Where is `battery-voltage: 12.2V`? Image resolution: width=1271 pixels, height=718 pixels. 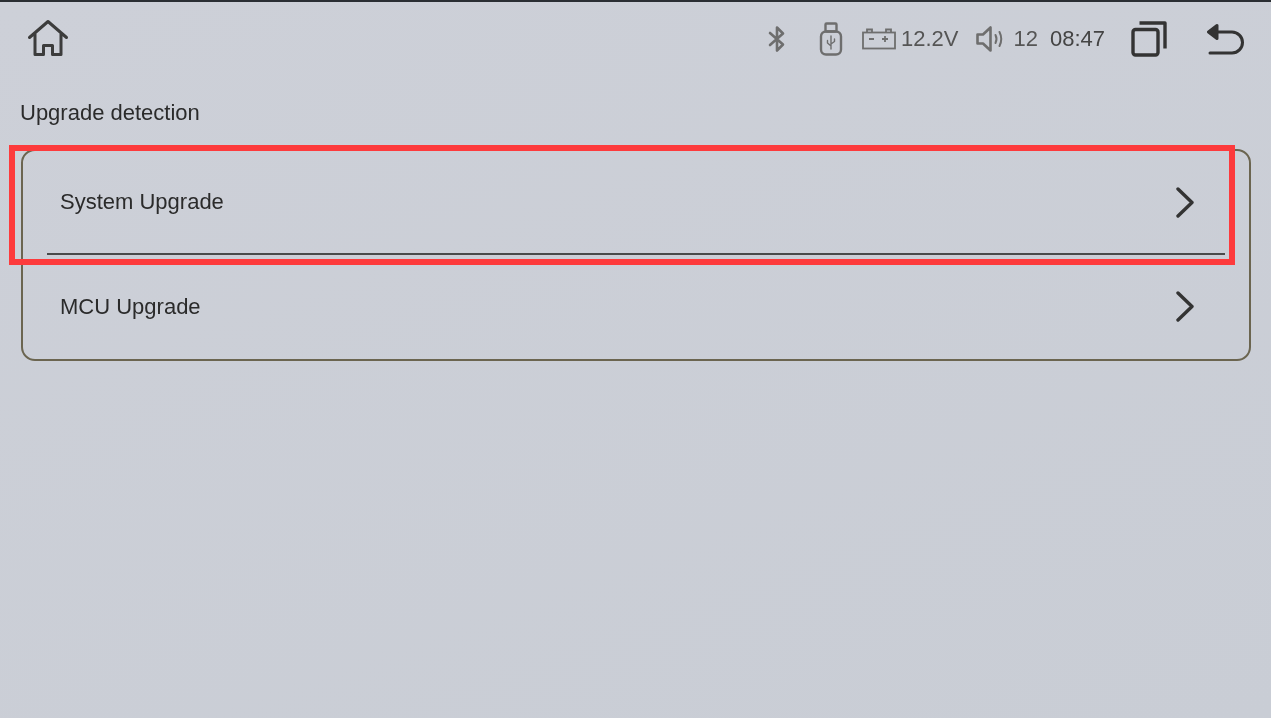
battery-voltage: 12.2V is located at coordinates (929, 39).